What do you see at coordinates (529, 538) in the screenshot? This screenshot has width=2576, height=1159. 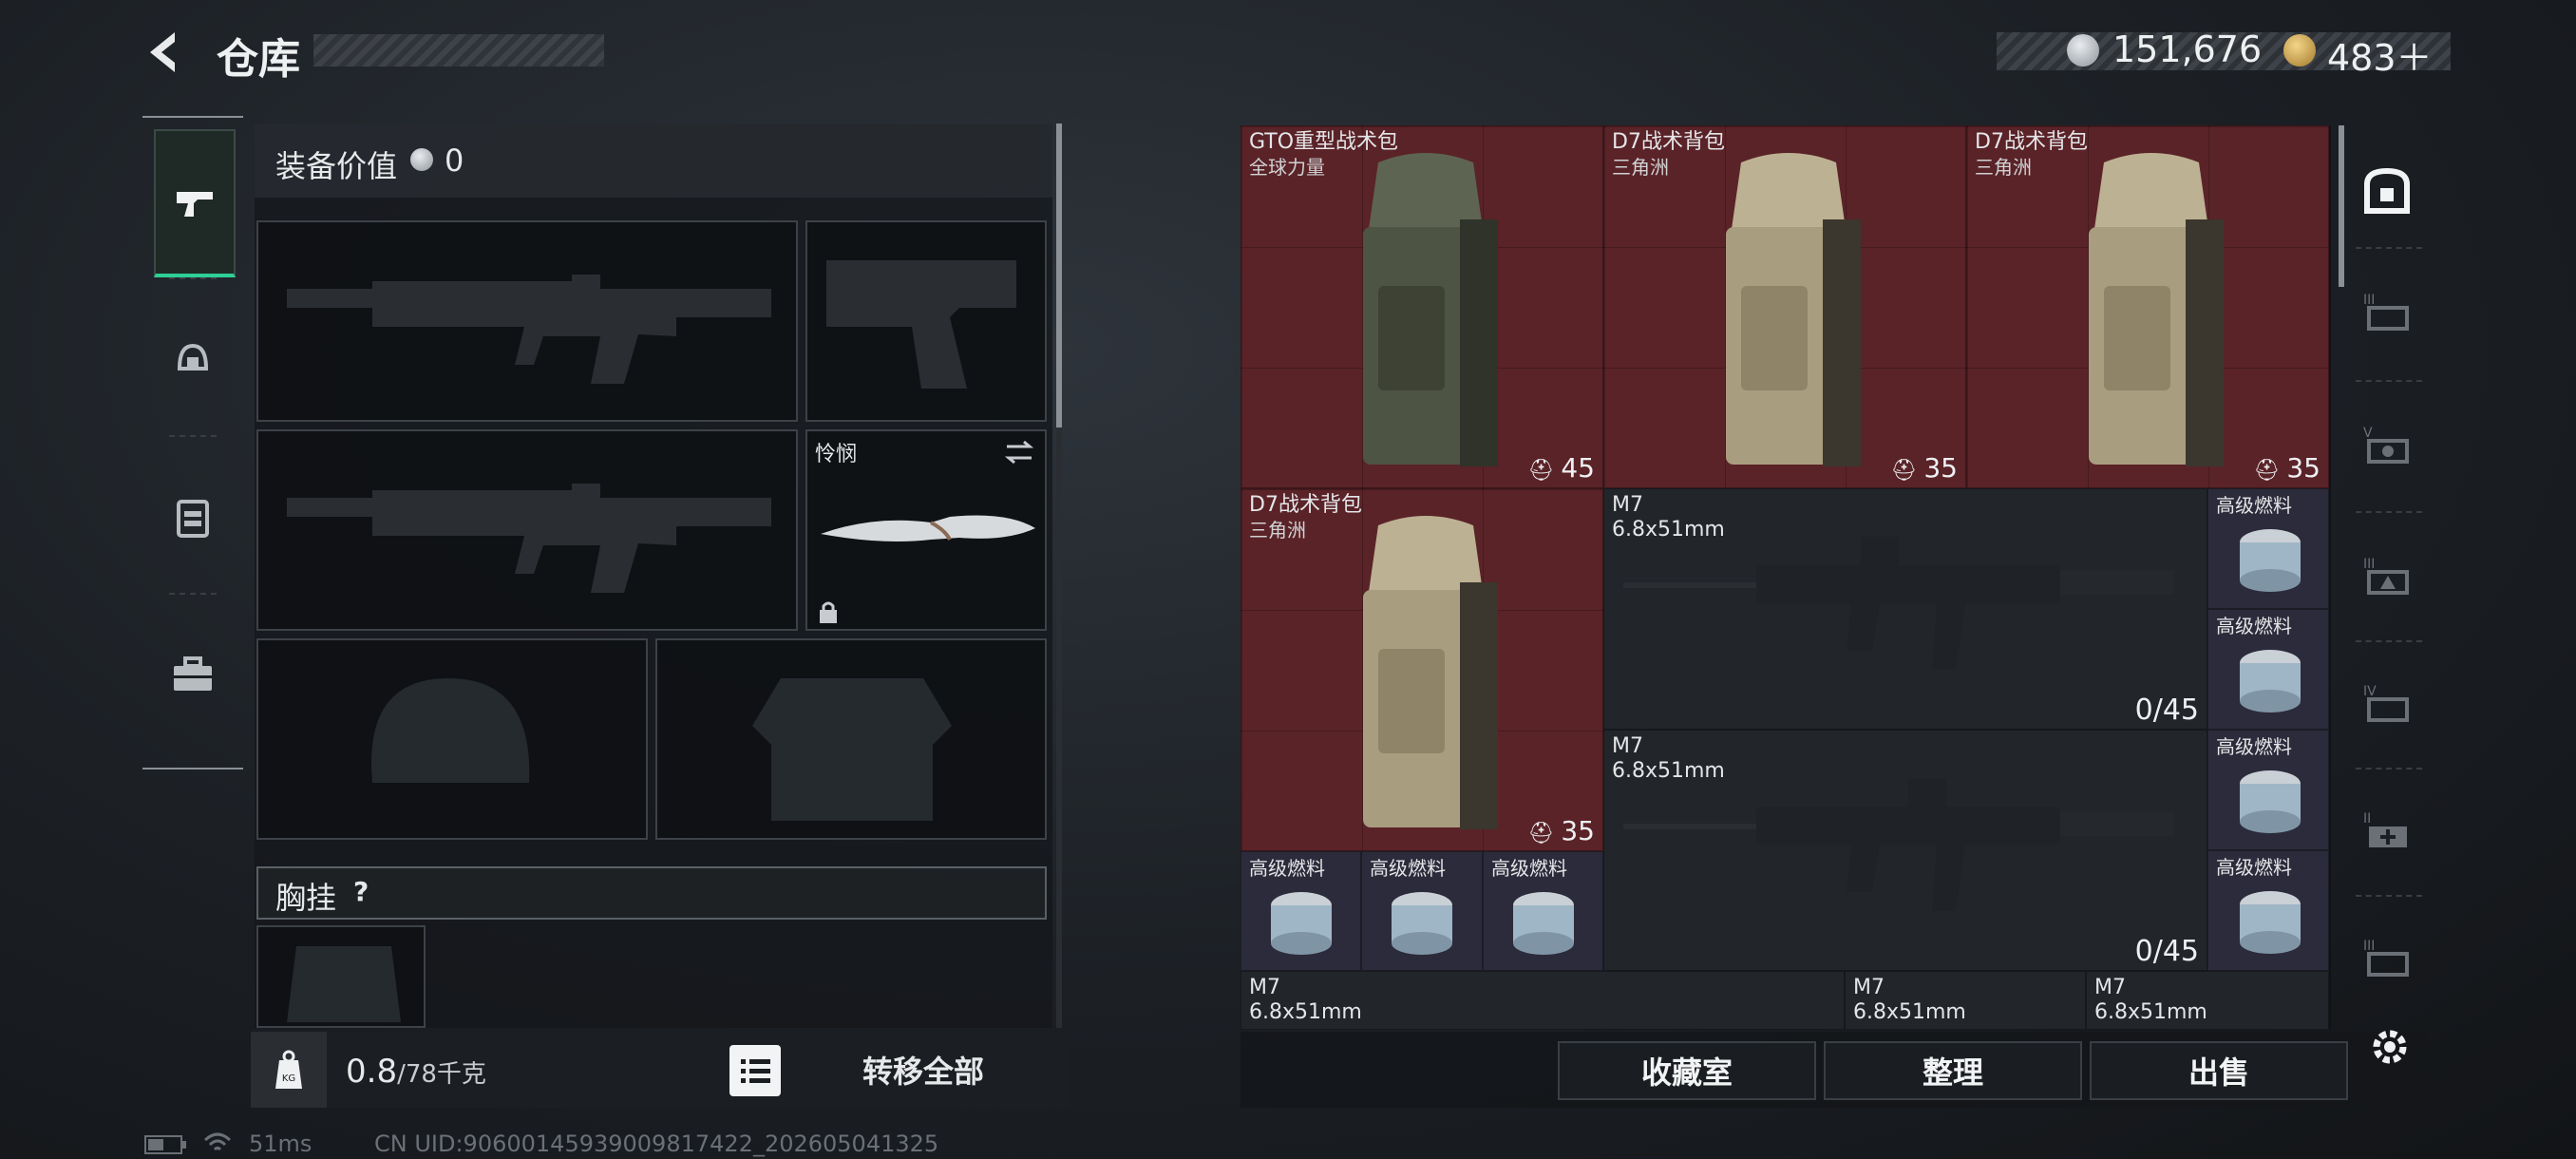 I see `rifle-silhouette-icon` at bounding box center [529, 538].